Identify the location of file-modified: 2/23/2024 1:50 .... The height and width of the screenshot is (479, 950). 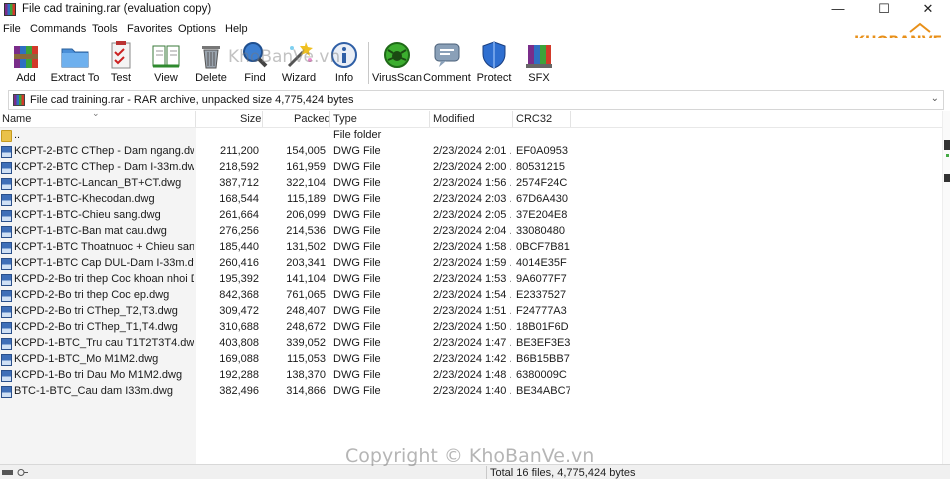
(472, 327).